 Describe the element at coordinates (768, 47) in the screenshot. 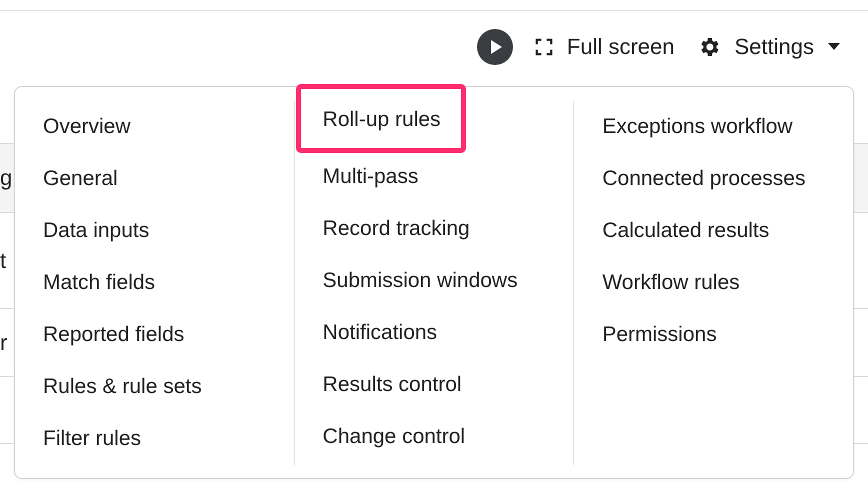

I see `settings-button: Settings` at that location.